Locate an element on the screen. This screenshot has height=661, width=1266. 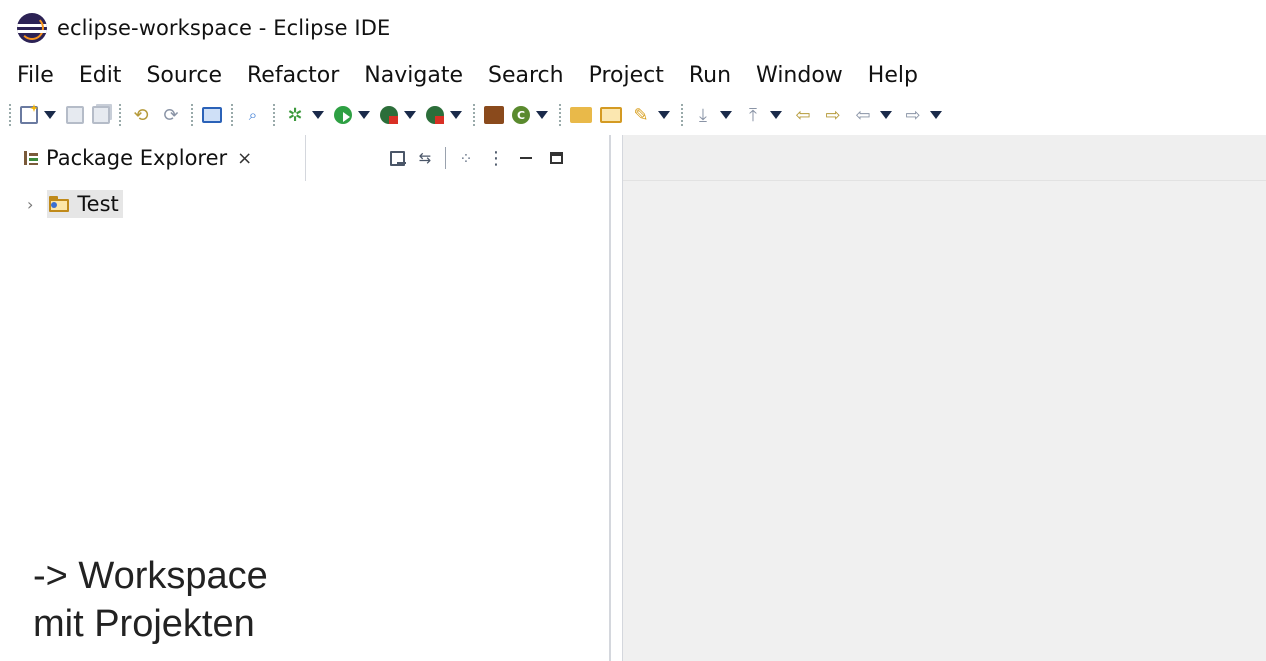
last-edit-forward-icon: ⇨ is located at coordinates (833, 115).